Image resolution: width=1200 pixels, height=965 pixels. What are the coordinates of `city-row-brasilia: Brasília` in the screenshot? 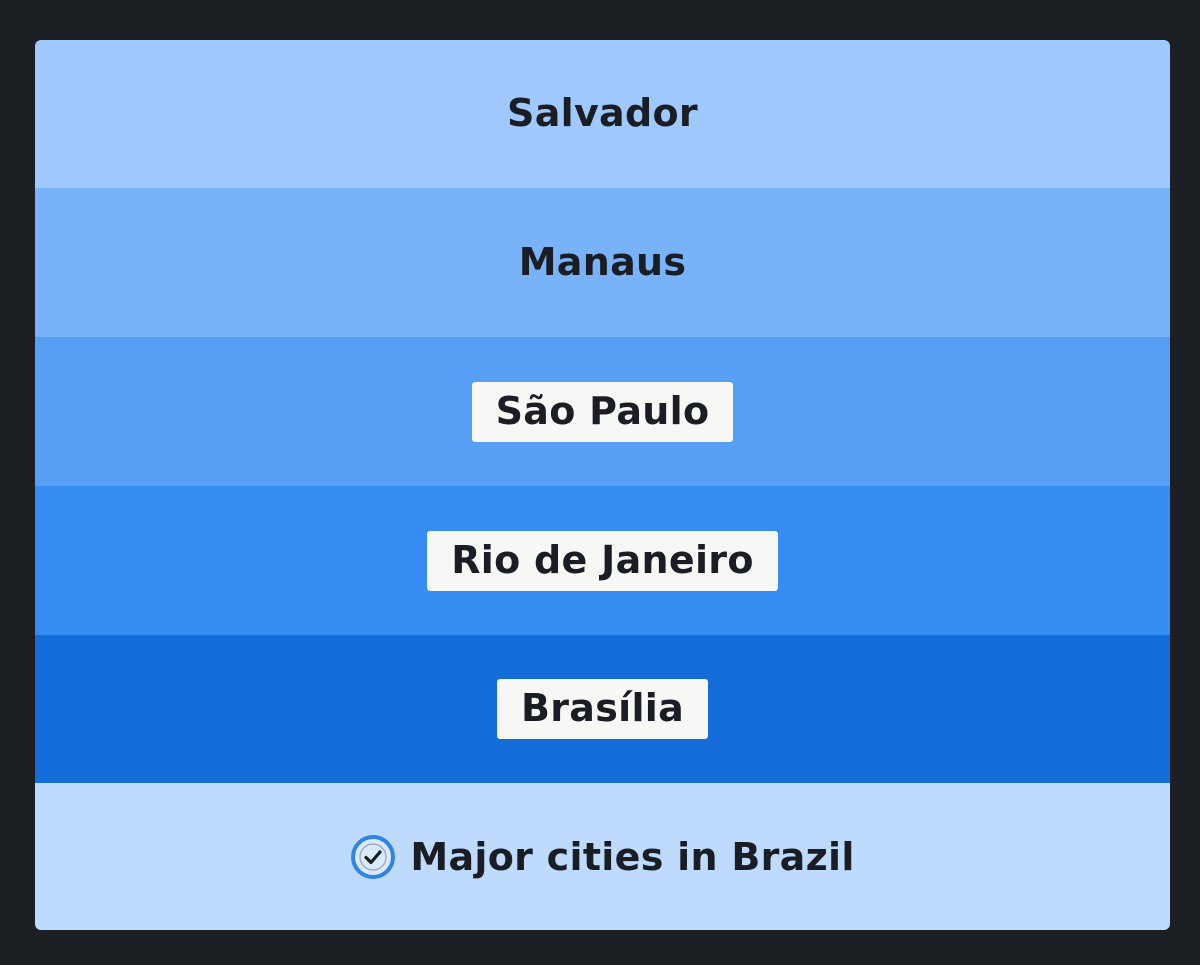 It's located at (602, 709).